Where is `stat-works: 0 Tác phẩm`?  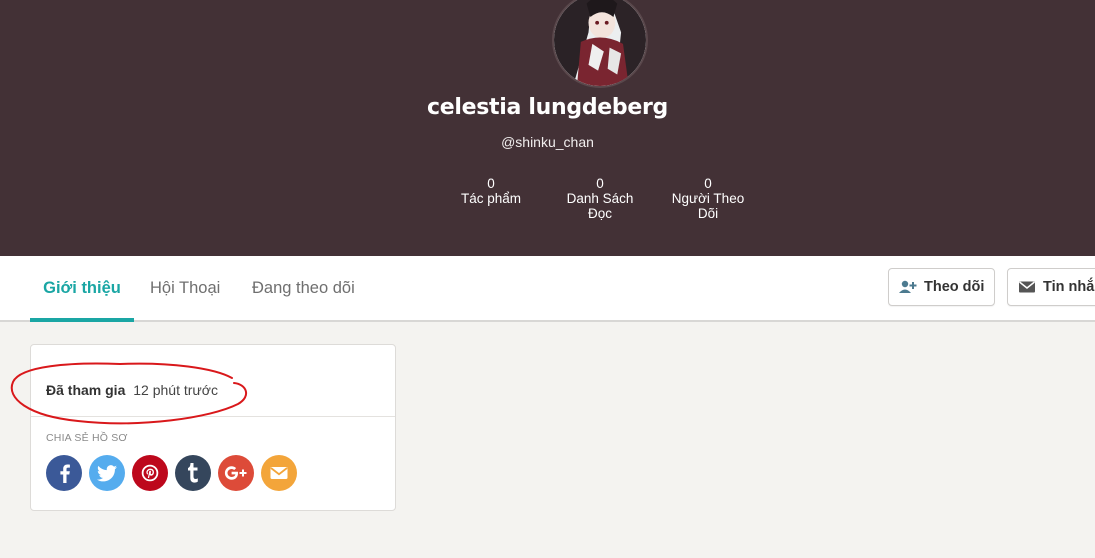 stat-works: 0 Tác phẩm is located at coordinates (491, 191).